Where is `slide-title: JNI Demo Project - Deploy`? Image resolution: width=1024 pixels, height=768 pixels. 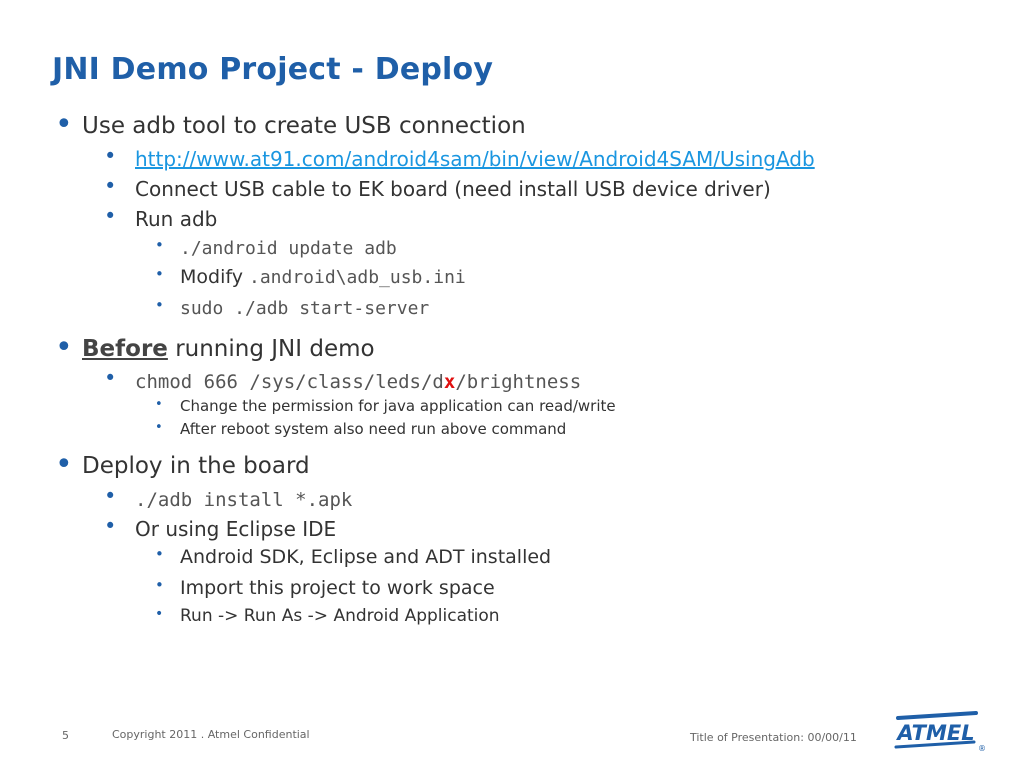 slide-title: JNI Demo Project - Deploy is located at coordinates (273, 69).